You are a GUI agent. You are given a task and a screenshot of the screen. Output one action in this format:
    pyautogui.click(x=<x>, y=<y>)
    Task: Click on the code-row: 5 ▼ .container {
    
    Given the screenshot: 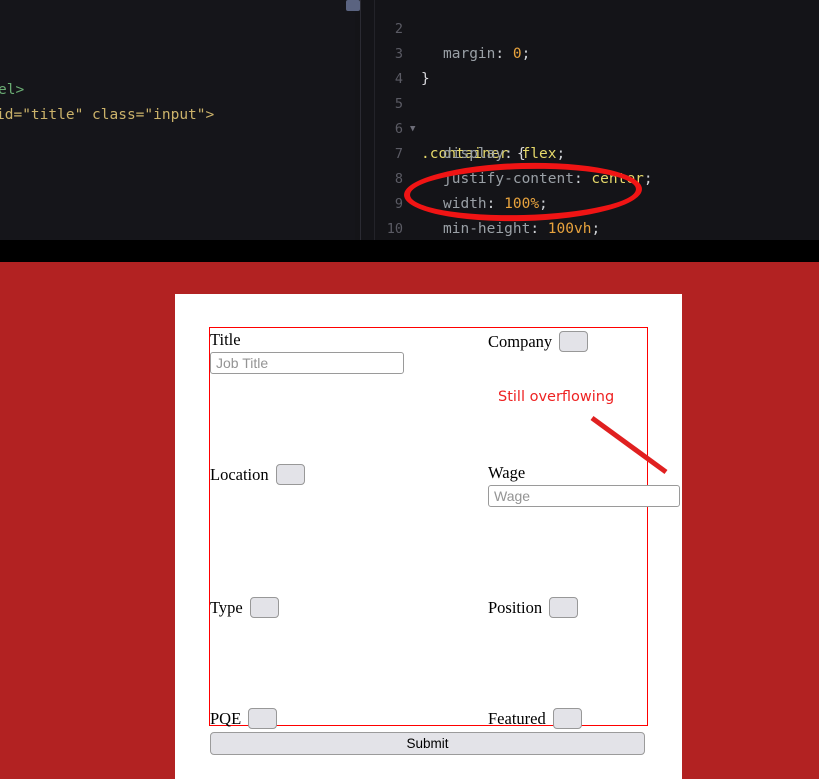 What is the action you would take?
    pyautogui.click(x=443, y=114)
    